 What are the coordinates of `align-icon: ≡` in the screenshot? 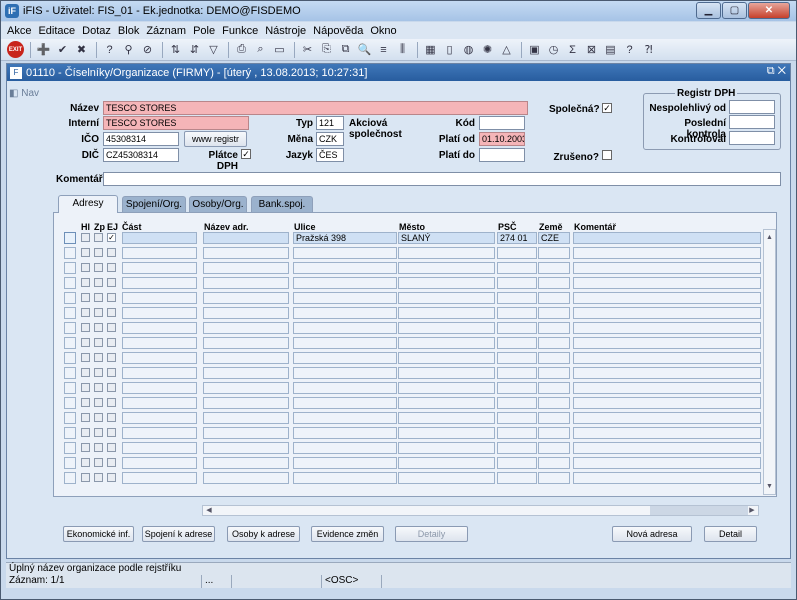 It's located at (383, 49).